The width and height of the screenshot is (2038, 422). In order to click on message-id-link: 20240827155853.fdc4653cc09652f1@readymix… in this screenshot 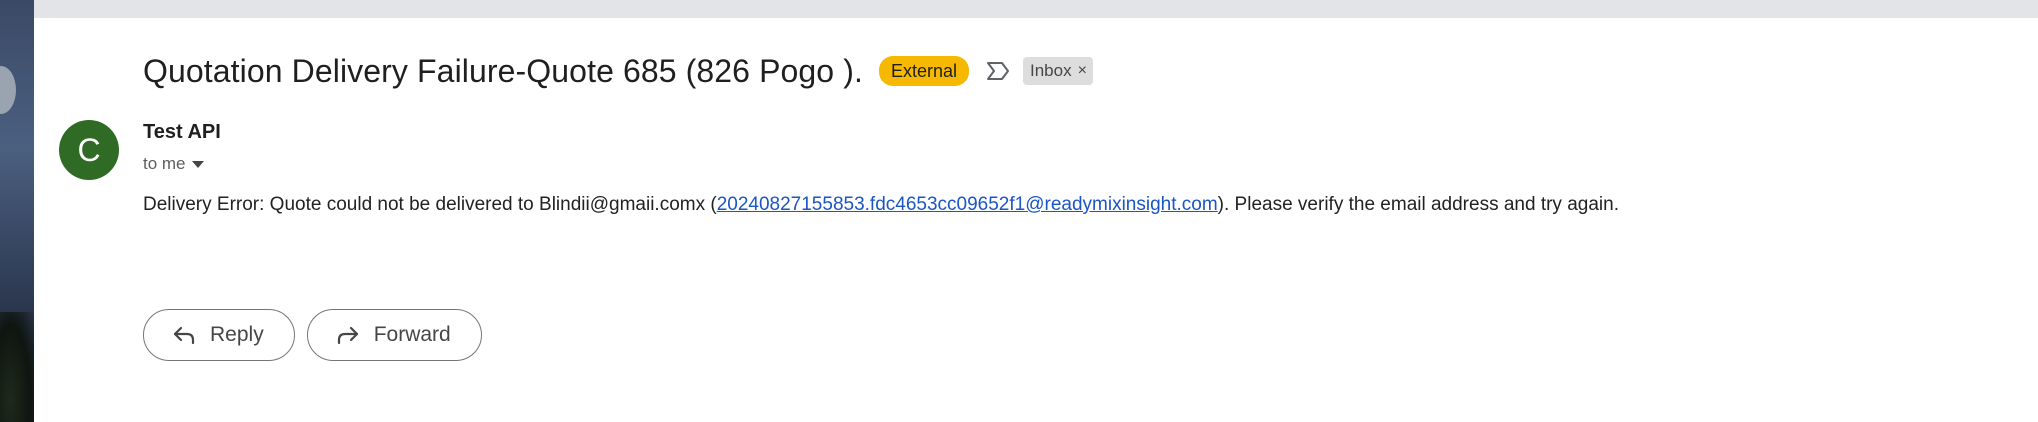, I will do `click(967, 204)`.